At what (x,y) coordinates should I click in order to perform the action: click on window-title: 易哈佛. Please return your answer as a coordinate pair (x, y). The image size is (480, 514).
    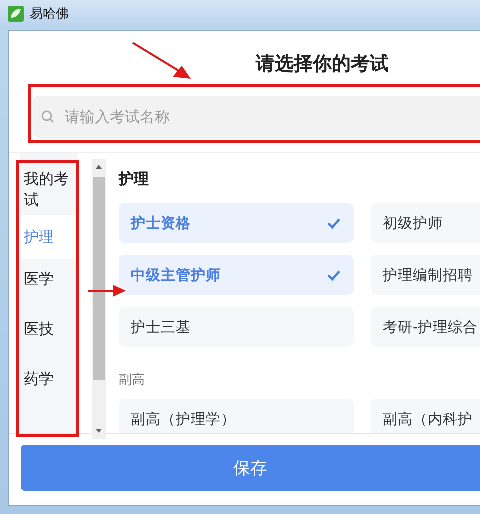
    Looking at the image, I should click on (49, 14).